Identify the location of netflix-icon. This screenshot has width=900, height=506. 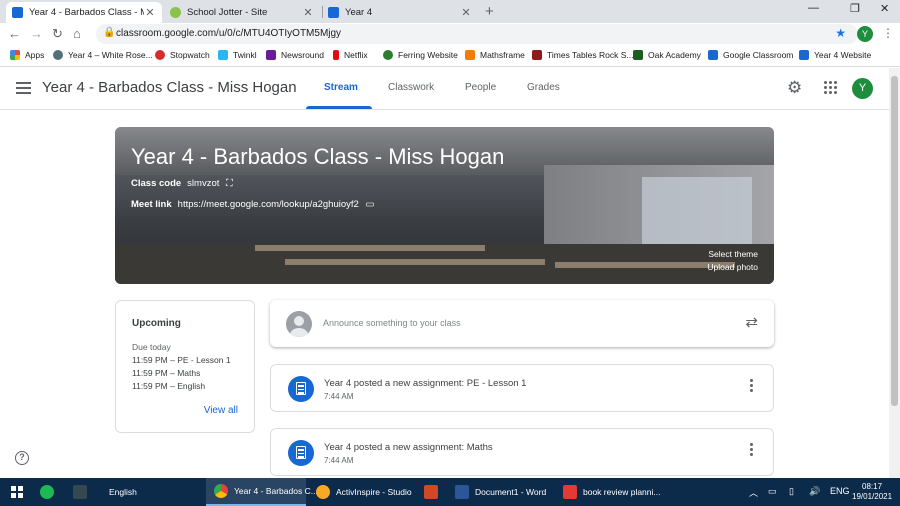
(336, 55).